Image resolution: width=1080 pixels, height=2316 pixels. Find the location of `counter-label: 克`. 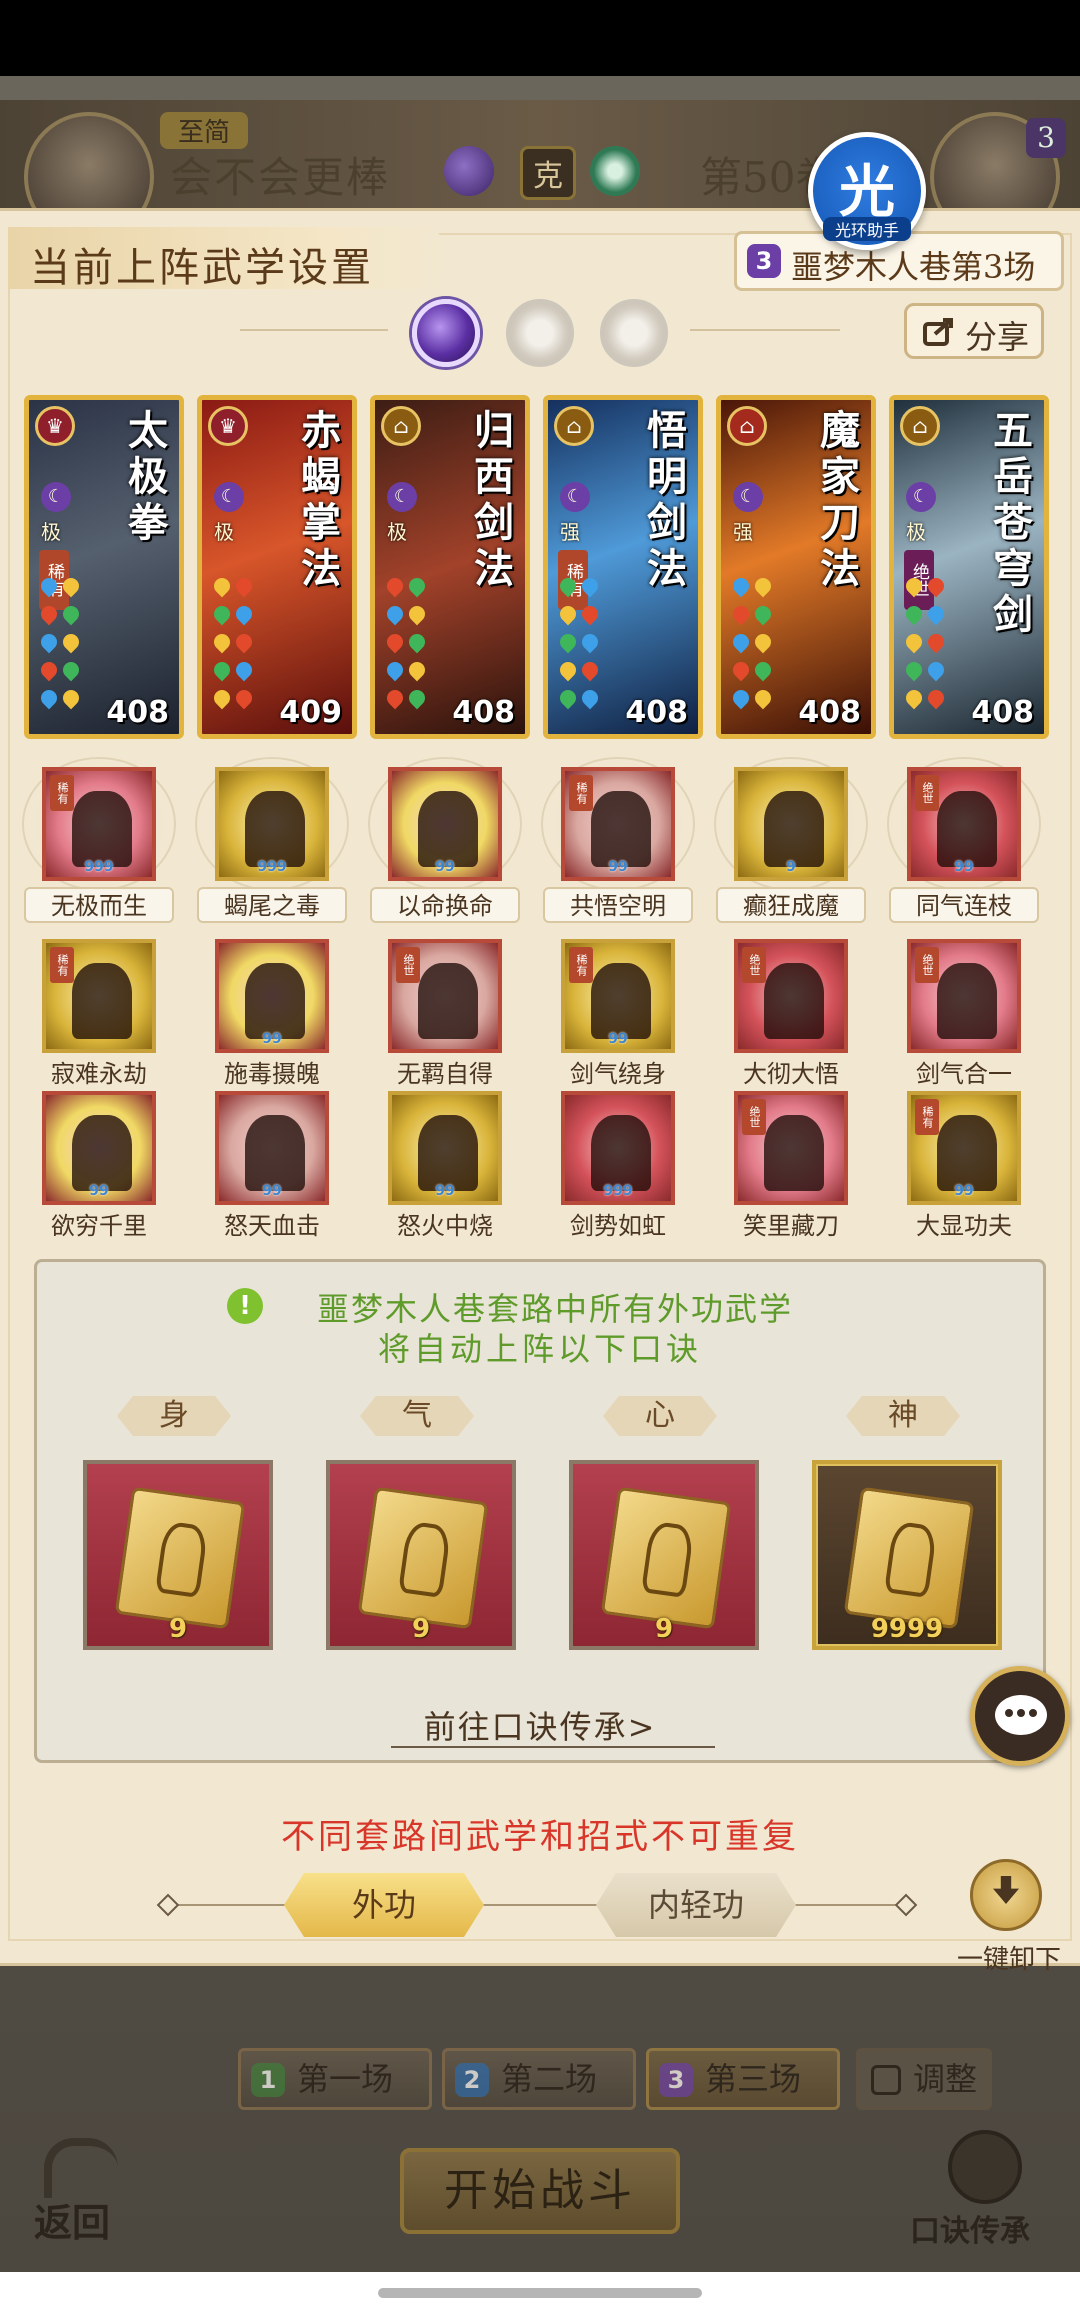

counter-label: 克 is located at coordinates (548, 173).